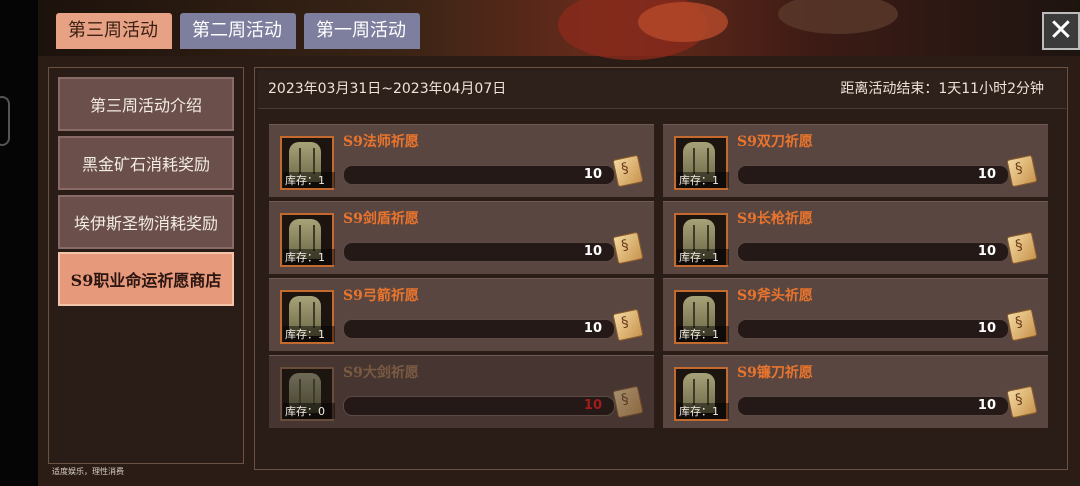 The image size is (1080, 486). Describe the element at coordinates (362, 31) in the screenshot. I see `tab-week-1: 第一周活动` at that location.